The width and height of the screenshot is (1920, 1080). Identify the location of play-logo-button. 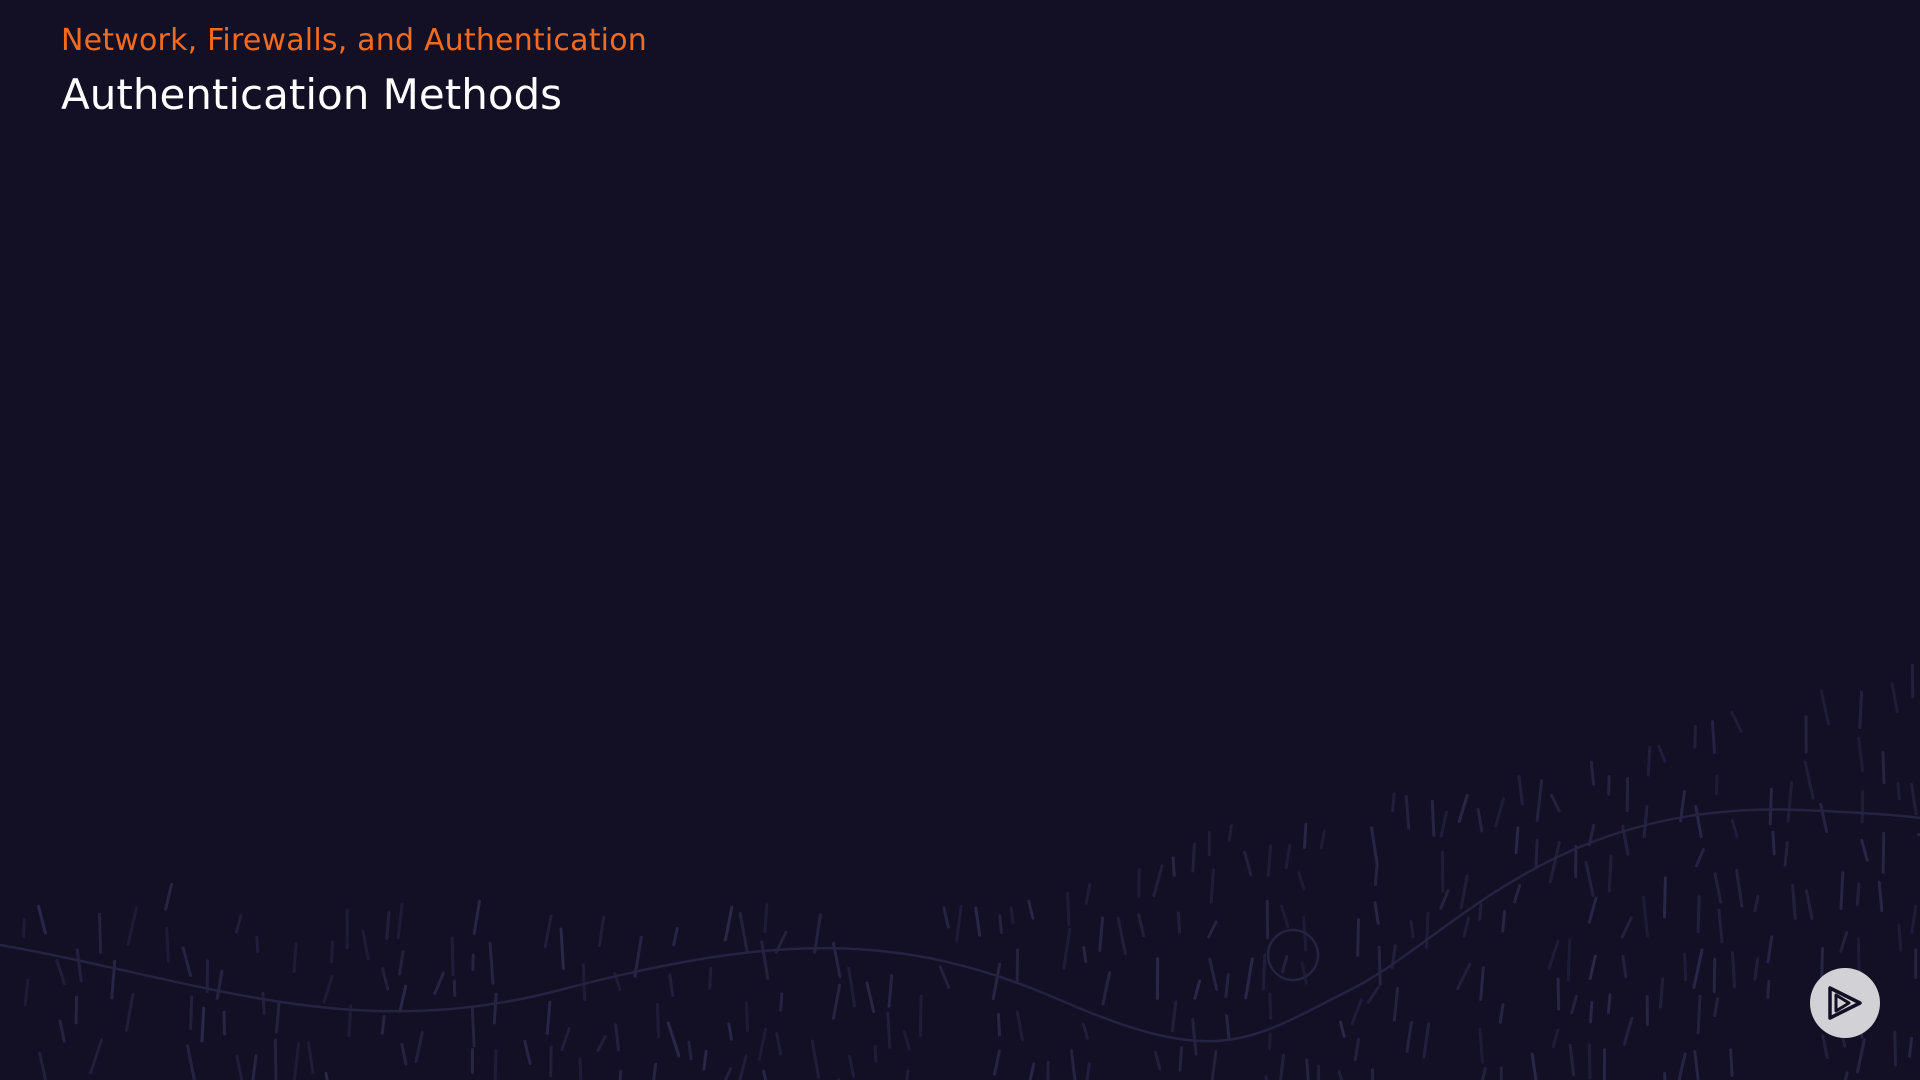
(1845, 1003).